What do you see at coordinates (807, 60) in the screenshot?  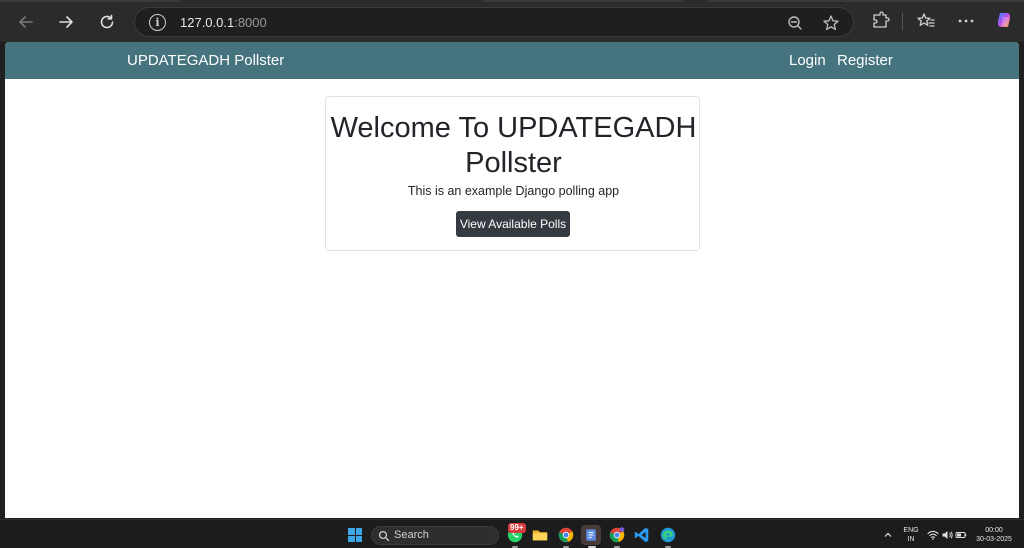 I see `login-link: Login` at bounding box center [807, 60].